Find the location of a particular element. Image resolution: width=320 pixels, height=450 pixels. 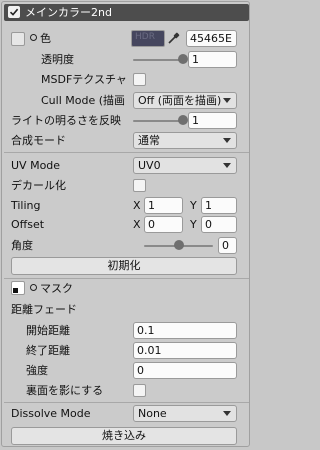

checkmark-icon is located at coordinates (14, 12).